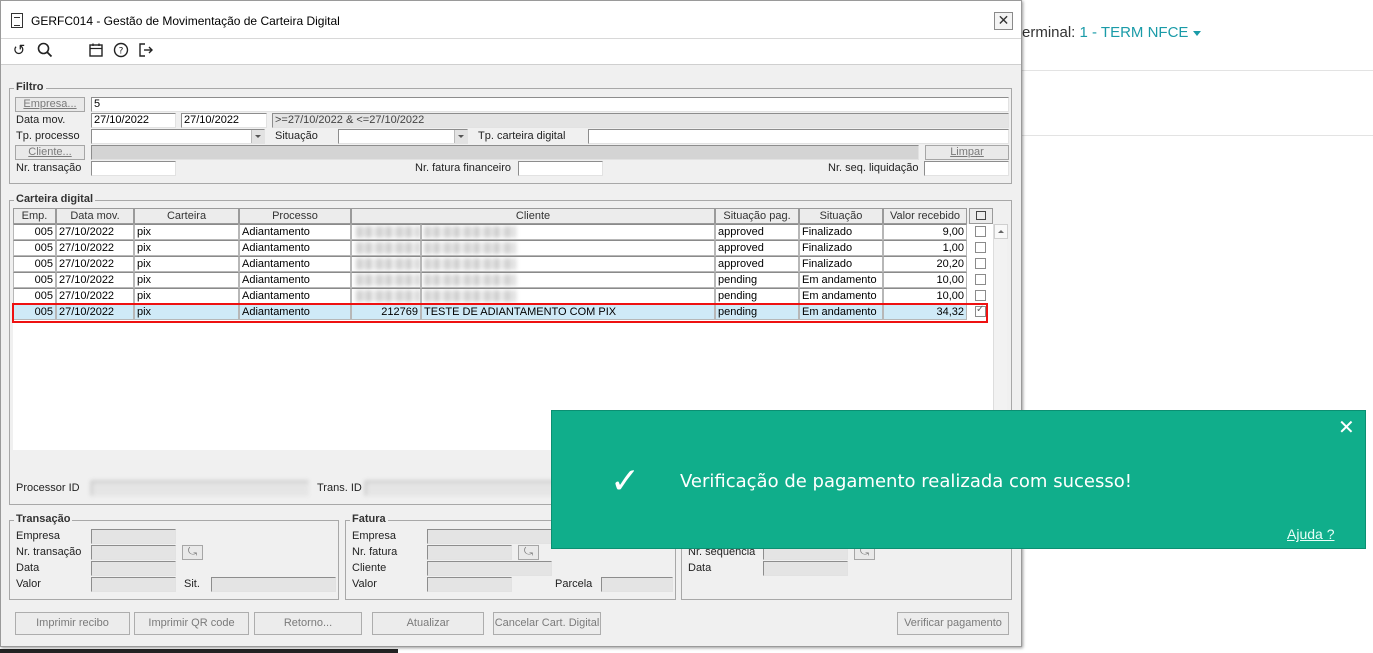 The image size is (1373, 653). I want to click on column-header-processo: Processo, so click(295, 216).